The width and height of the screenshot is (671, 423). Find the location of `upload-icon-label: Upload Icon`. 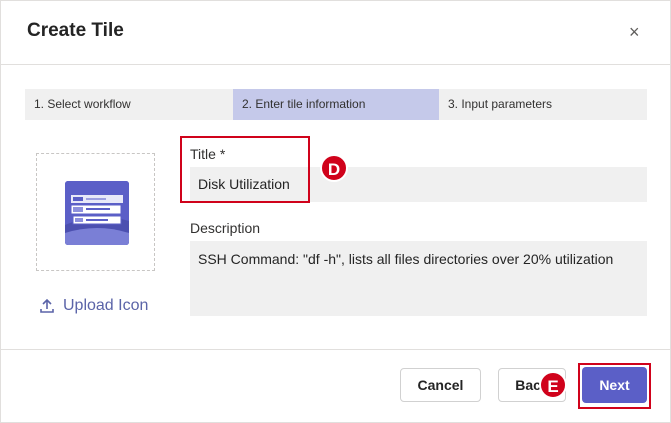

upload-icon-label: Upload Icon is located at coordinates (106, 305).